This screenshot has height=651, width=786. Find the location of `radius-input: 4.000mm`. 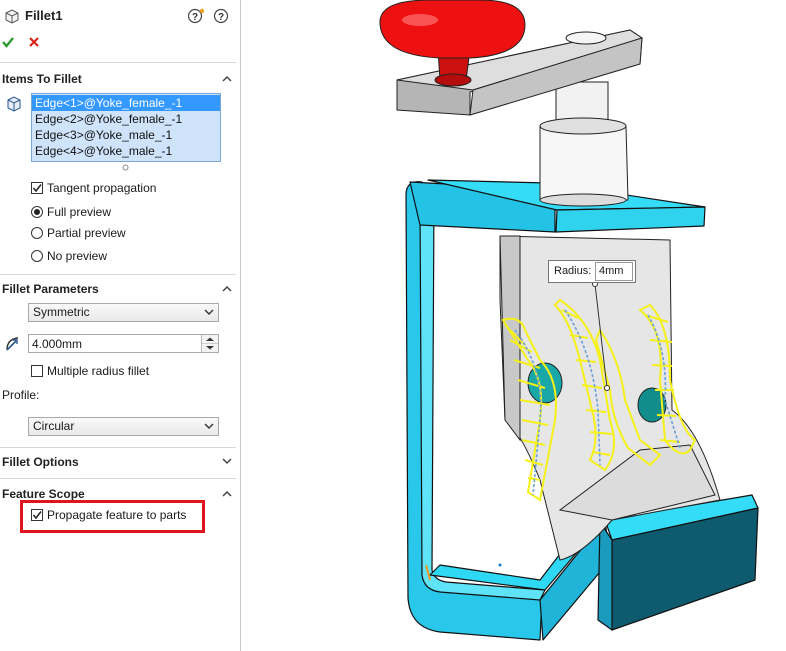

radius-input: 4.000mm is located at coordinates (123, 343).